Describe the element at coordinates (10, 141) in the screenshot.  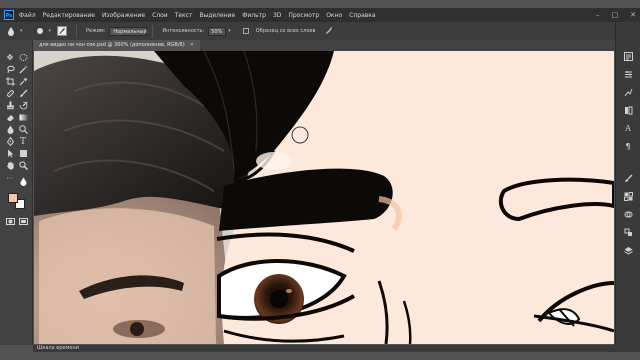
I see `pen-icon` at that location.